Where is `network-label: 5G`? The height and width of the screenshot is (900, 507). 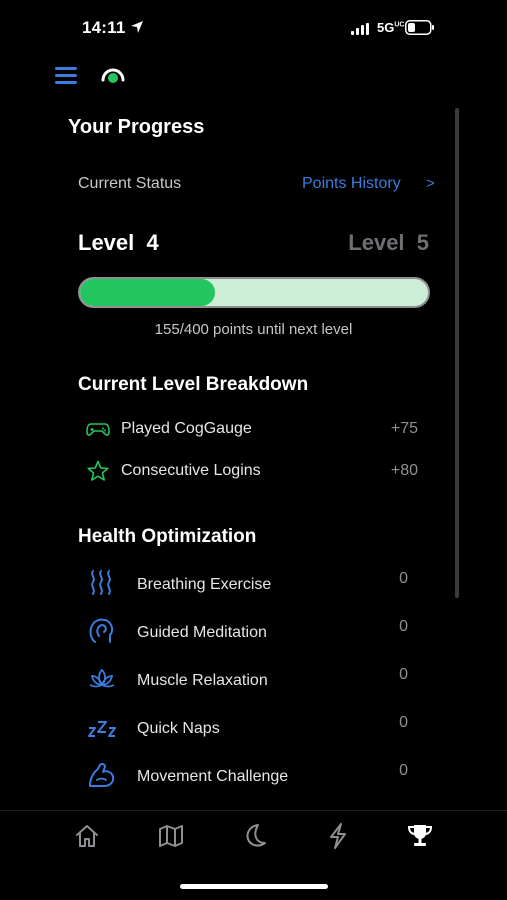 network-label: 5G is located at coordinates (386, 27).